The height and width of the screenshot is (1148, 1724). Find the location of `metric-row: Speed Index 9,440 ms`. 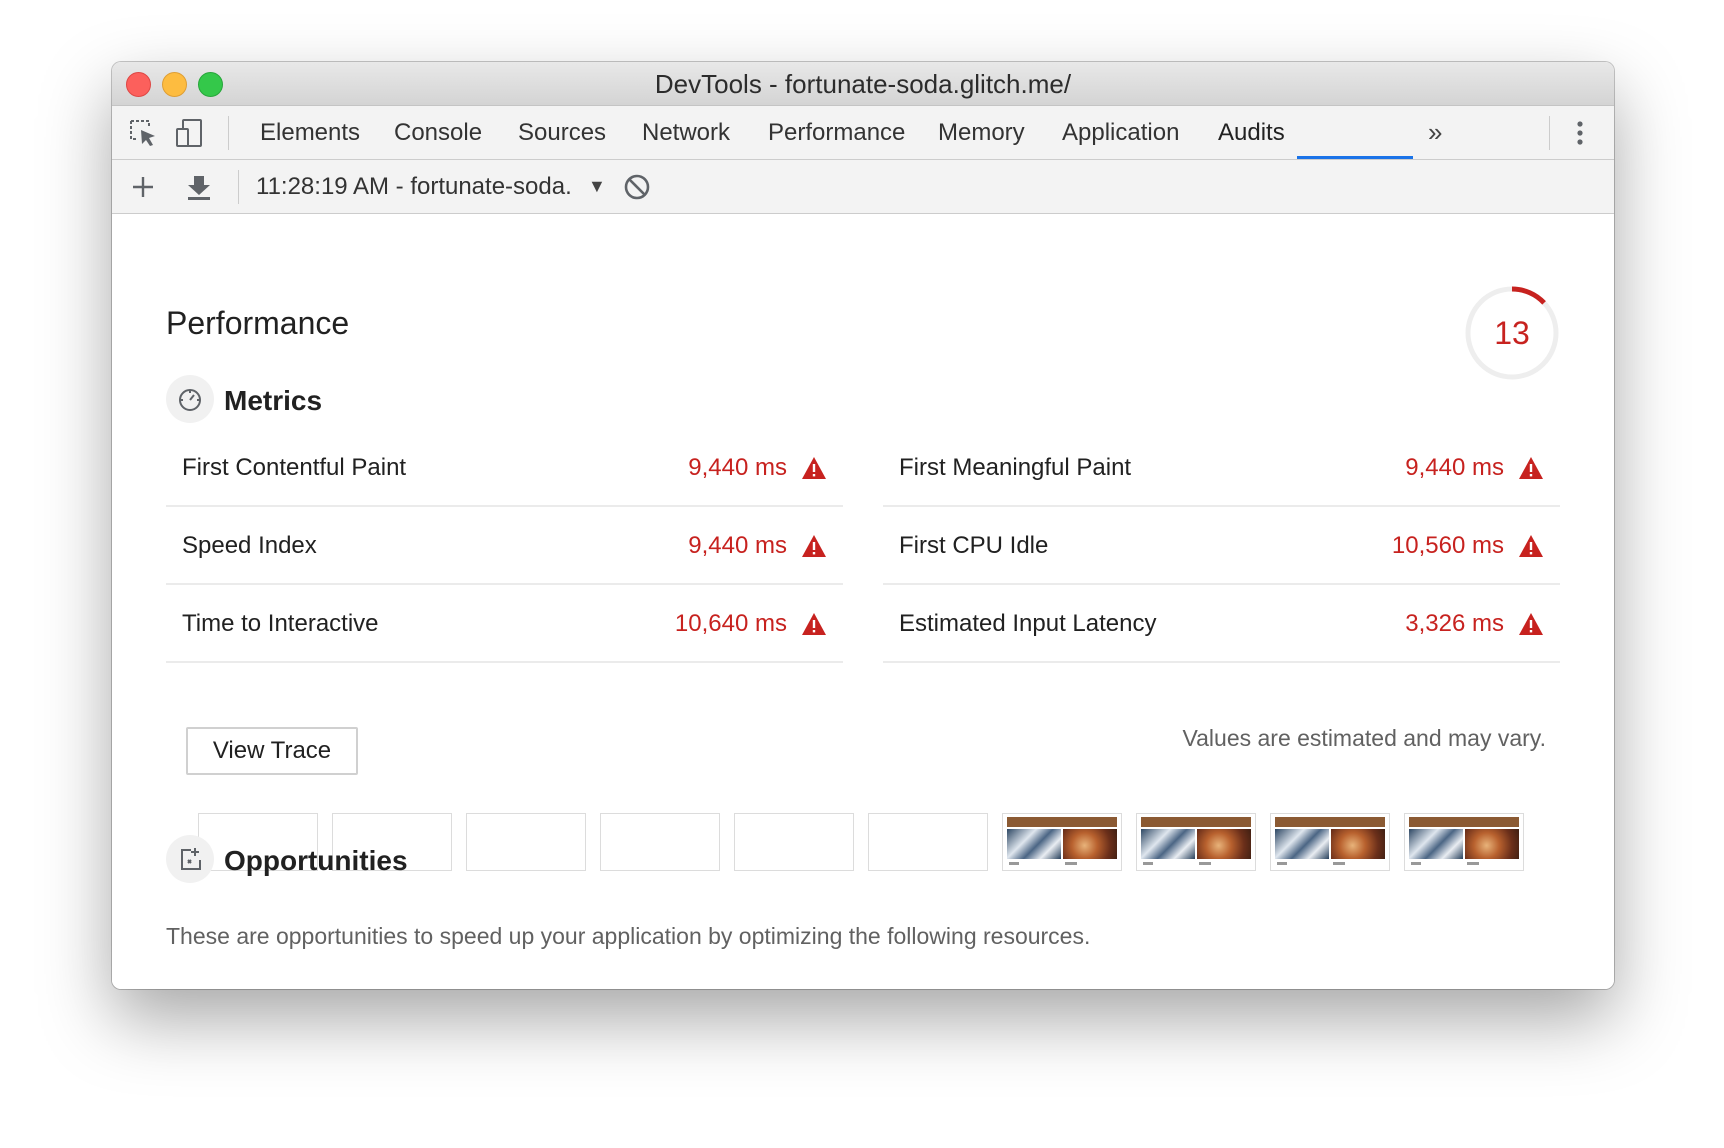

metric-row: Speed Index 9,440 ms is located at coordinates (504, 546).